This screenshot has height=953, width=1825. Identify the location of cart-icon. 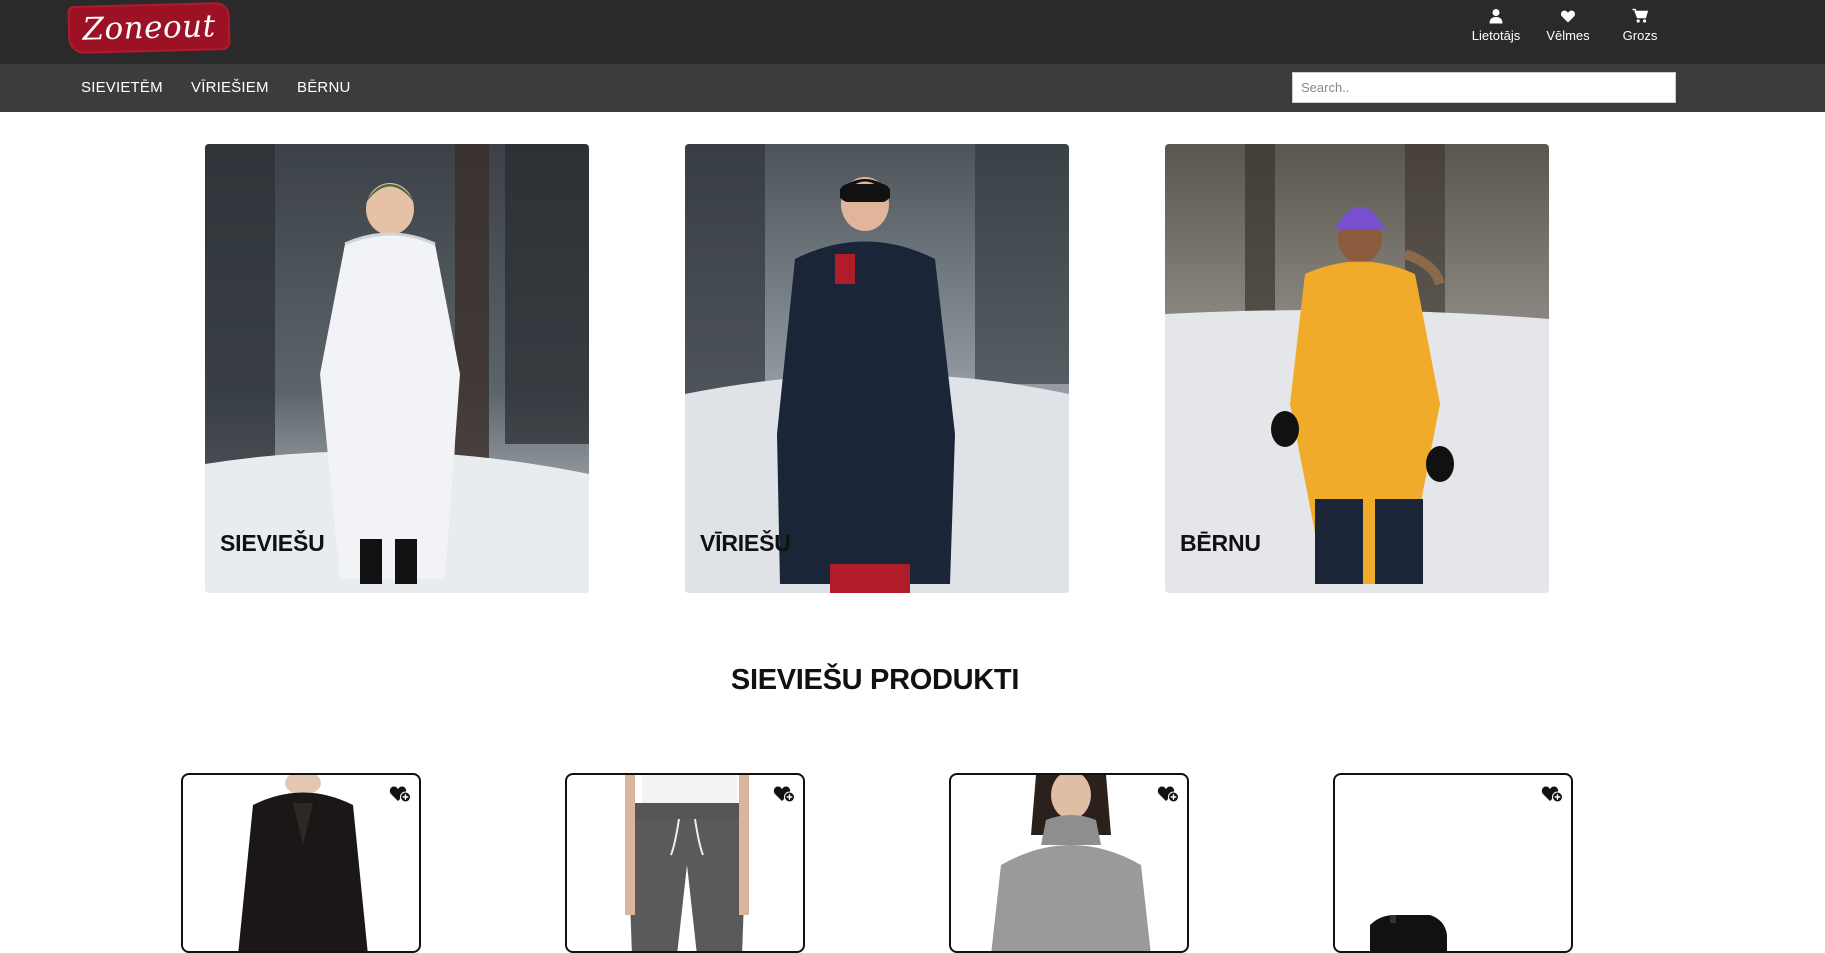
(1640, 15).